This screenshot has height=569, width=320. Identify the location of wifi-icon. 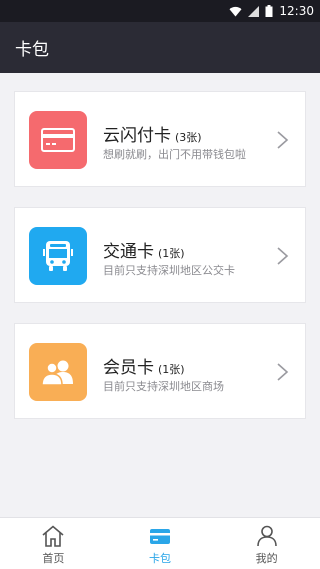
(235, 11).